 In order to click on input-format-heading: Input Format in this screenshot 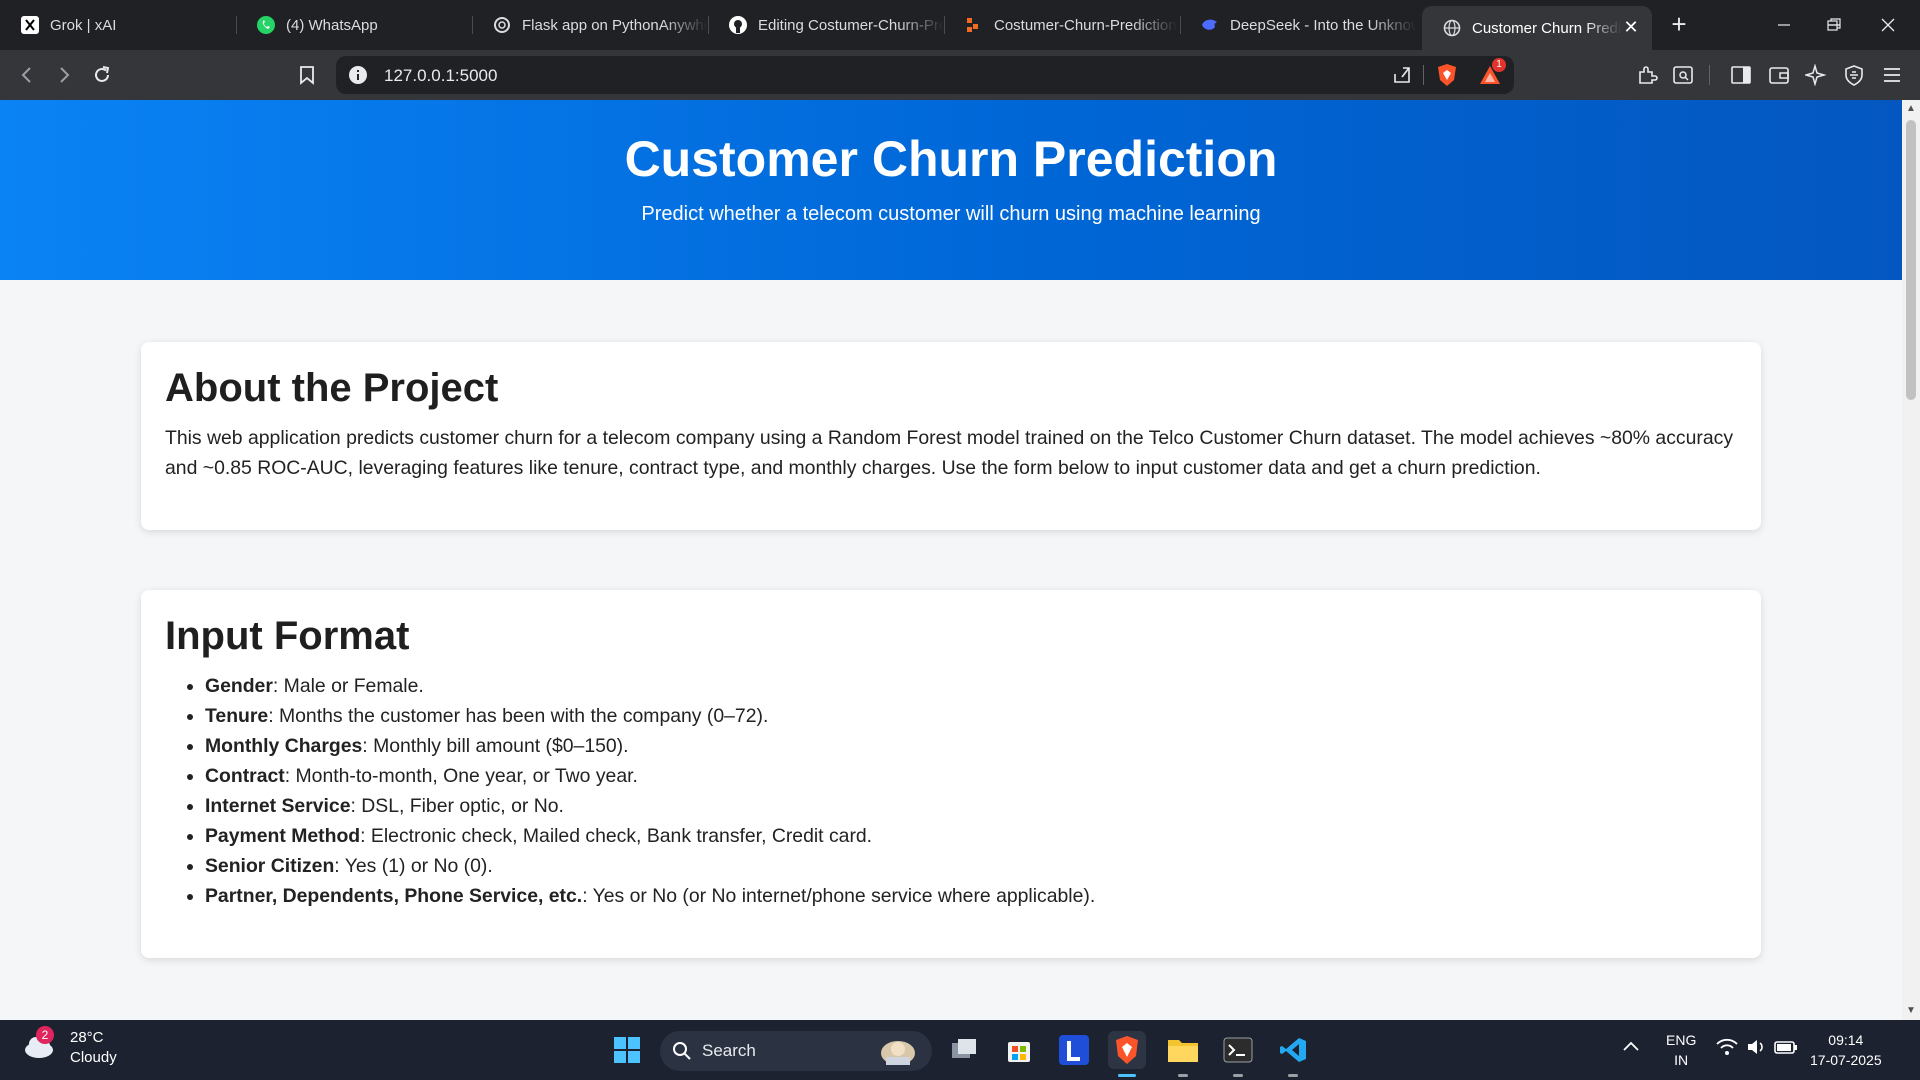, I will do `click(287, 636)`.